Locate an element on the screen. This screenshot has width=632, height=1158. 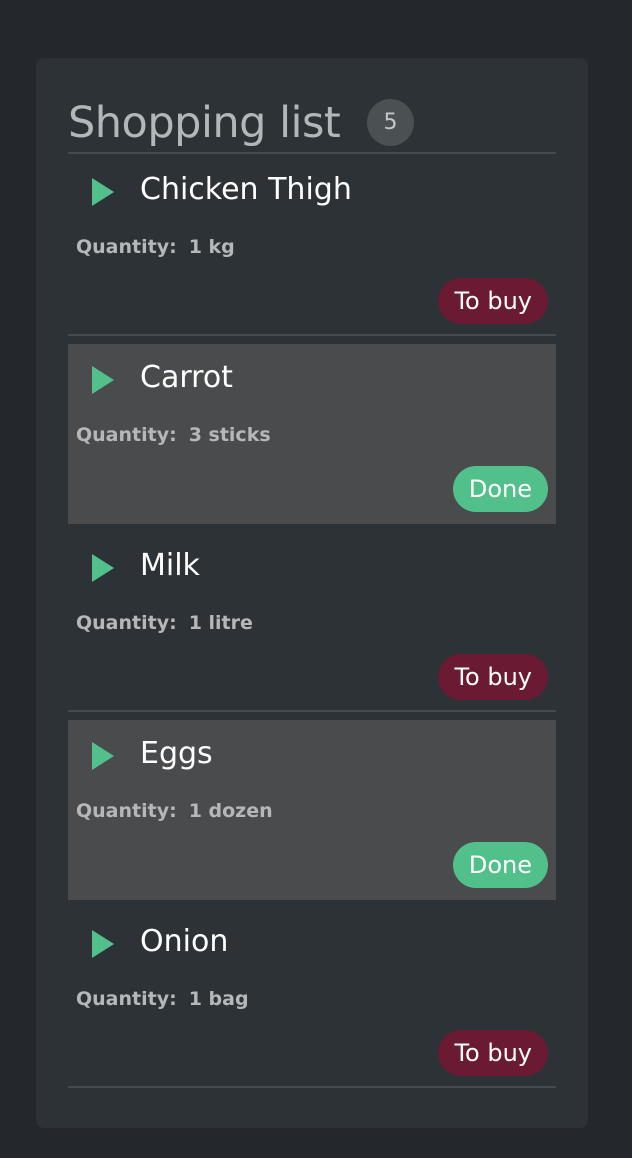
item-quantity: Quantity: 1 bag is located at coordinates (162, 999).